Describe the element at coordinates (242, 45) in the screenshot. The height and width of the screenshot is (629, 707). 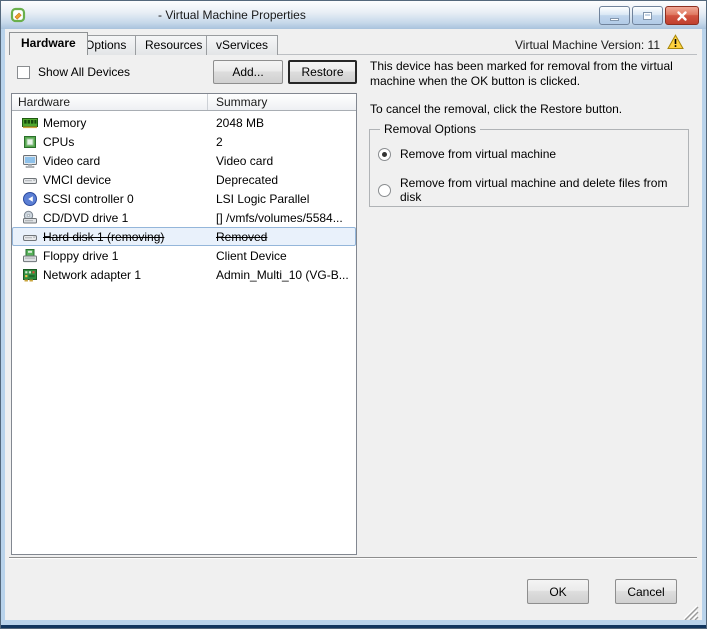
I see `tab-vservices: vServices` at that location.